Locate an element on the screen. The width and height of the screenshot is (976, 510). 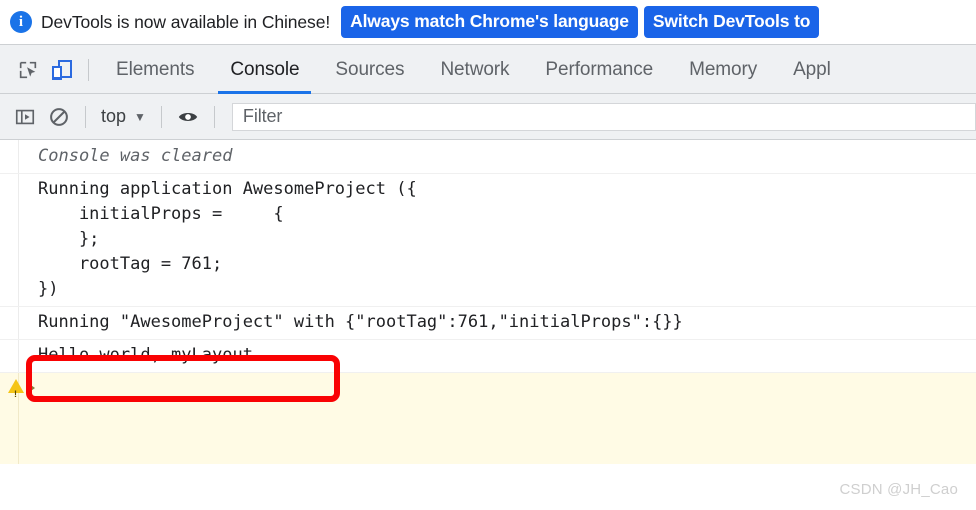
tabbar-tool-icons is located at coordinates (49, 69).